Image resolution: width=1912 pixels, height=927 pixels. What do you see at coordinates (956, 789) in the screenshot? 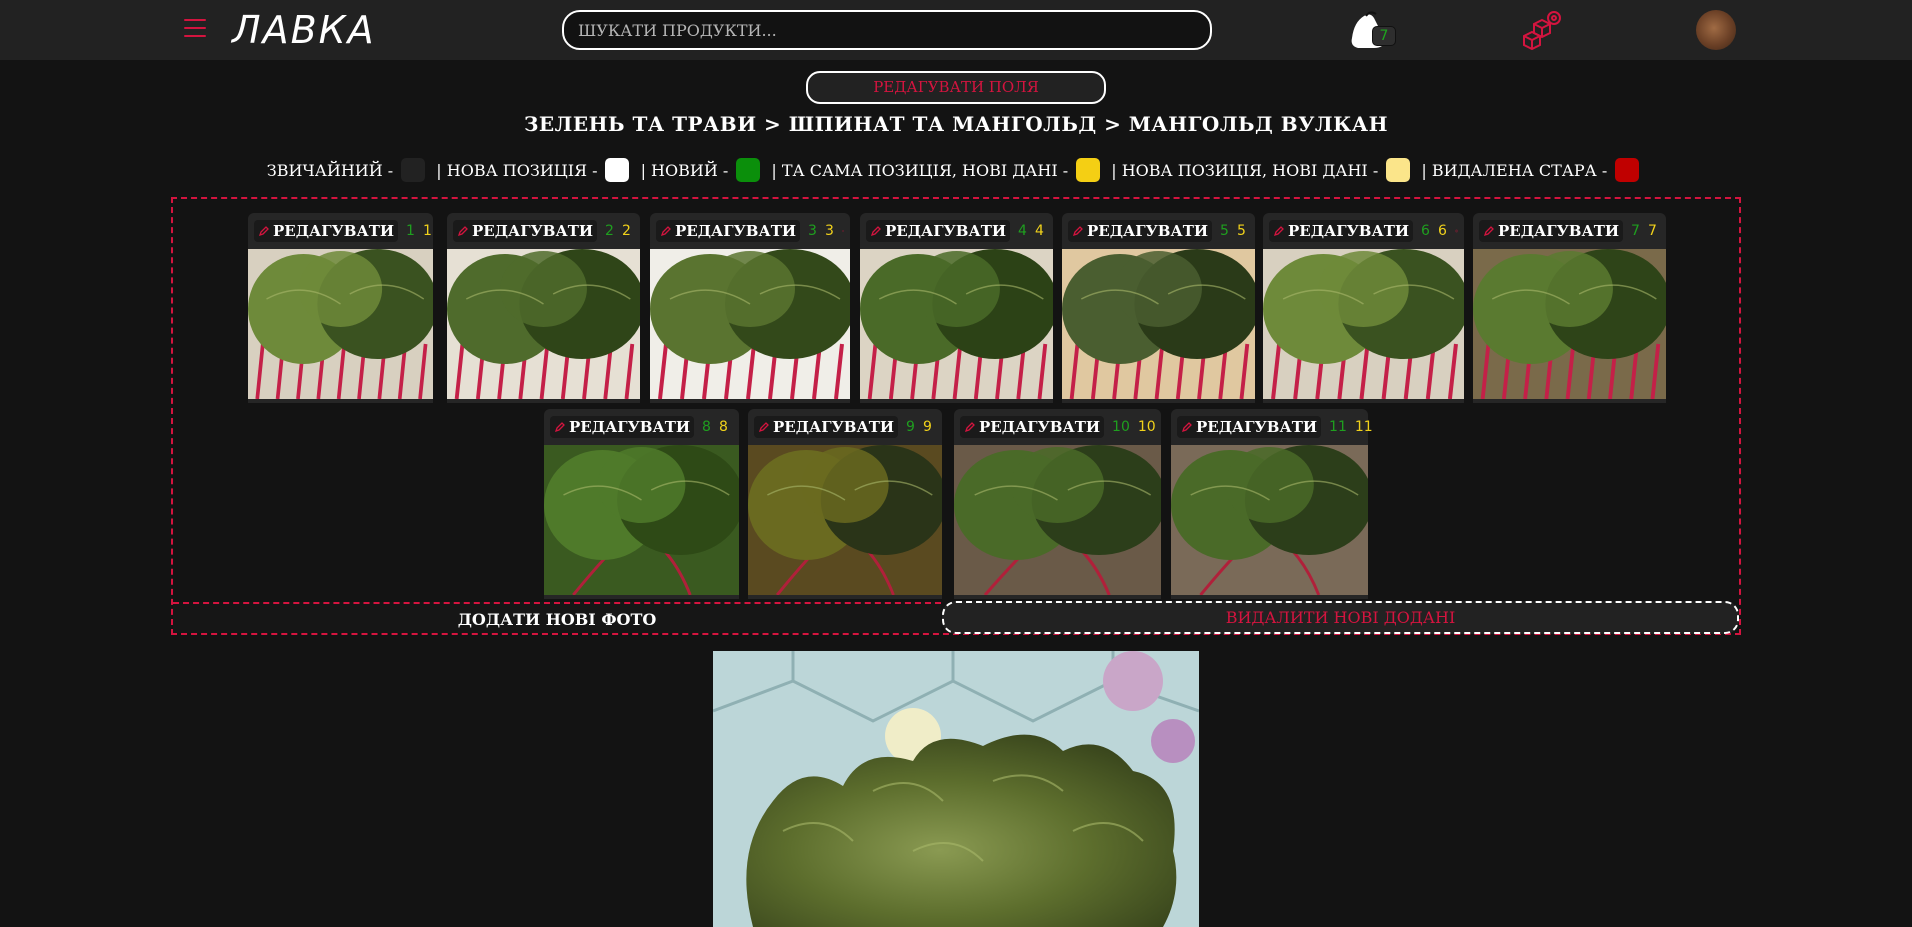
I see `main-product-photo` at bounding box center [956, 789].